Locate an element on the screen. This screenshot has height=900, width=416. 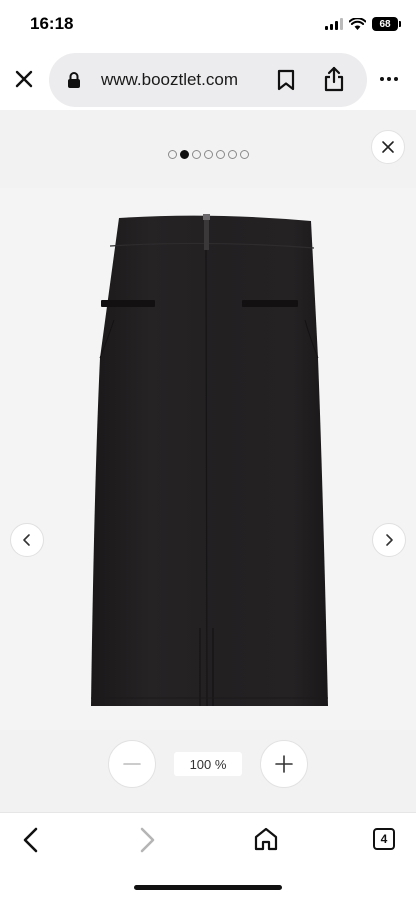
battery-level: 68 is located at coordinates (385, 24).